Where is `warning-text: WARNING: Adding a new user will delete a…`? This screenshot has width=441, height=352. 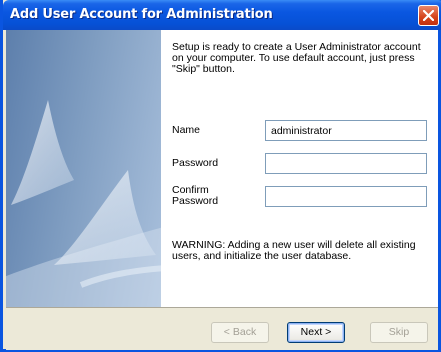 warning-text: WARNING: Adding a new user will delete a… is located at coordinates (294, 250).